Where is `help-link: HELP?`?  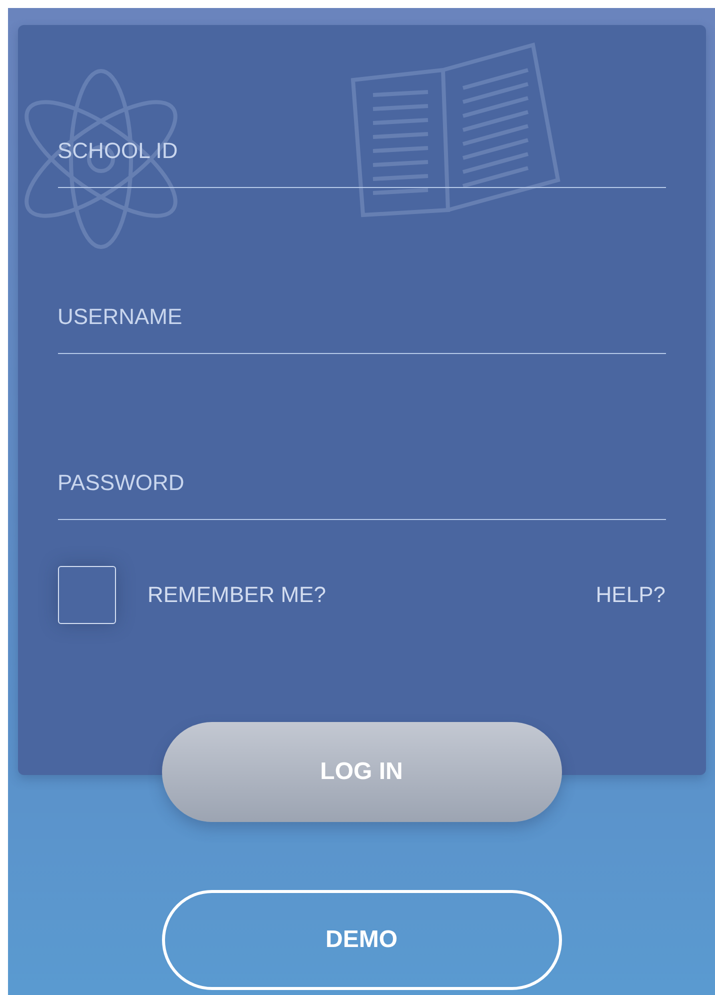
help-link: HELP? is located at coordinates (631, 595).